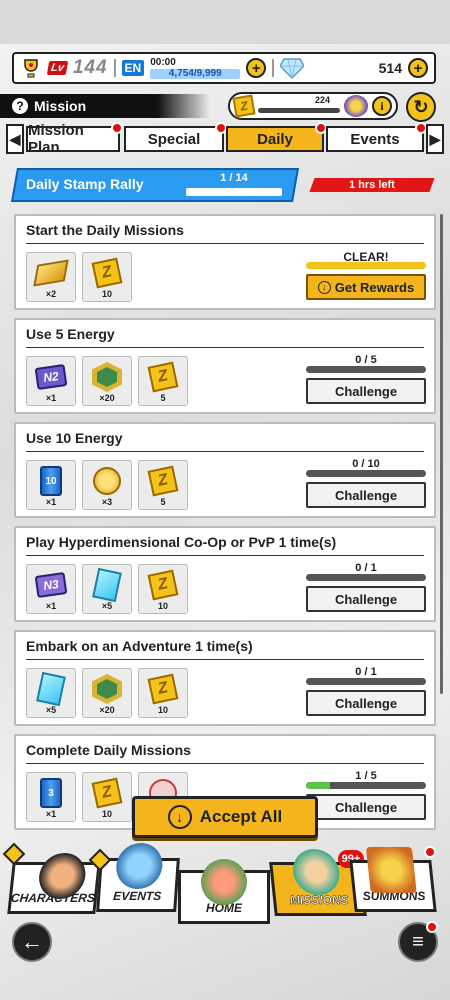  Describe the element at coordinates (322, 100) in the screenshot. I see `z-point-count: 224` at that location.